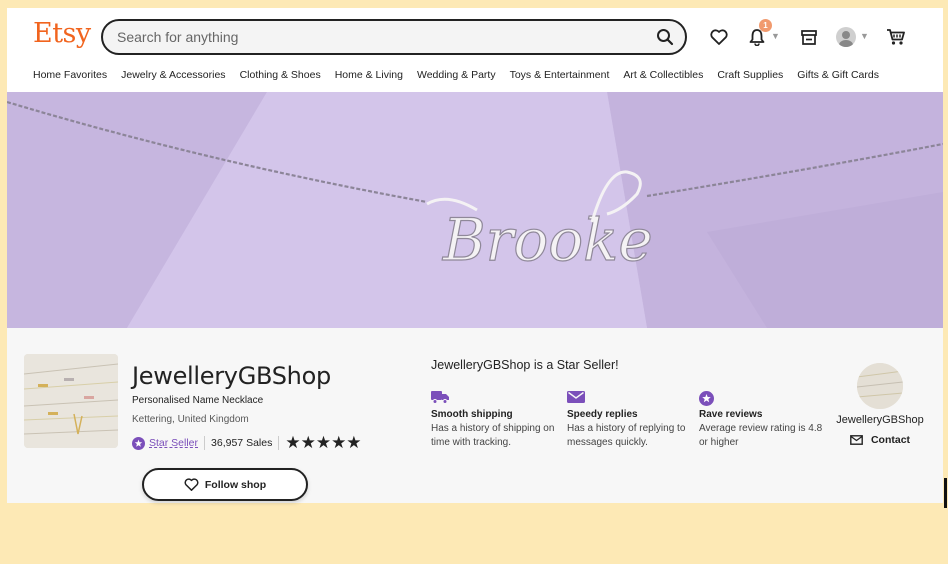 The image size is (948, 564). What do you see at coordinates (369, 75) in the screenshot?
I see `nav-item-home-living: Home & Living` at bounding box center [369, 75].